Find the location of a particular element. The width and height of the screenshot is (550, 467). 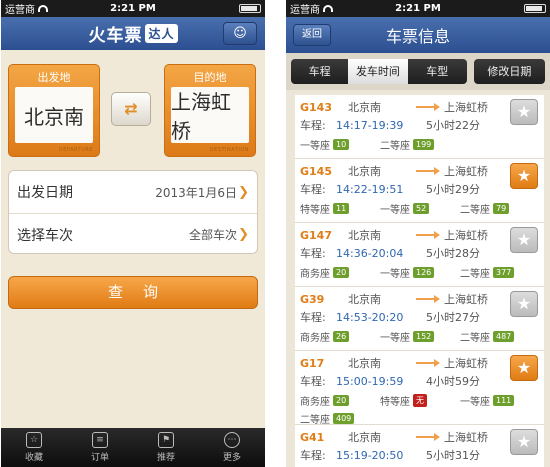

seat-class: 商务座 26 is located at coordinates (340, 336).